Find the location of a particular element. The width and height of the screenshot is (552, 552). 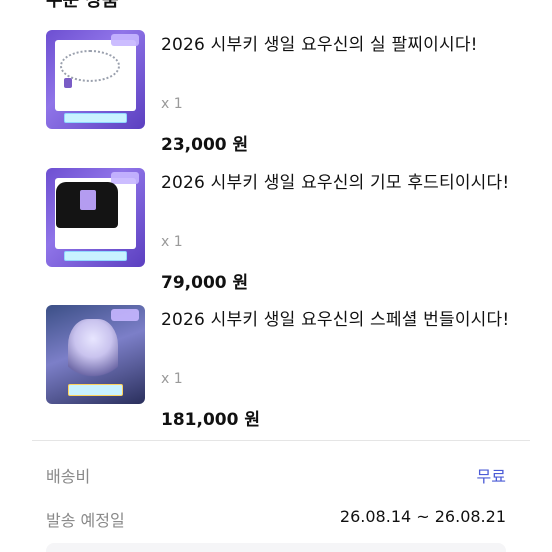

product-thumbnail-bracelet is located at coordinates (95, 79).